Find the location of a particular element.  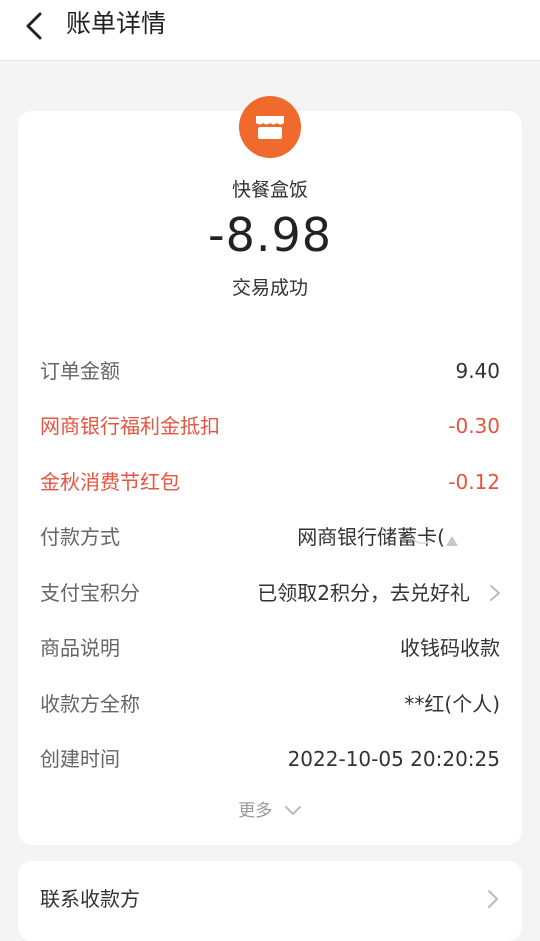

created-time-label: 创建时间 is located at coordinates (80, 759).